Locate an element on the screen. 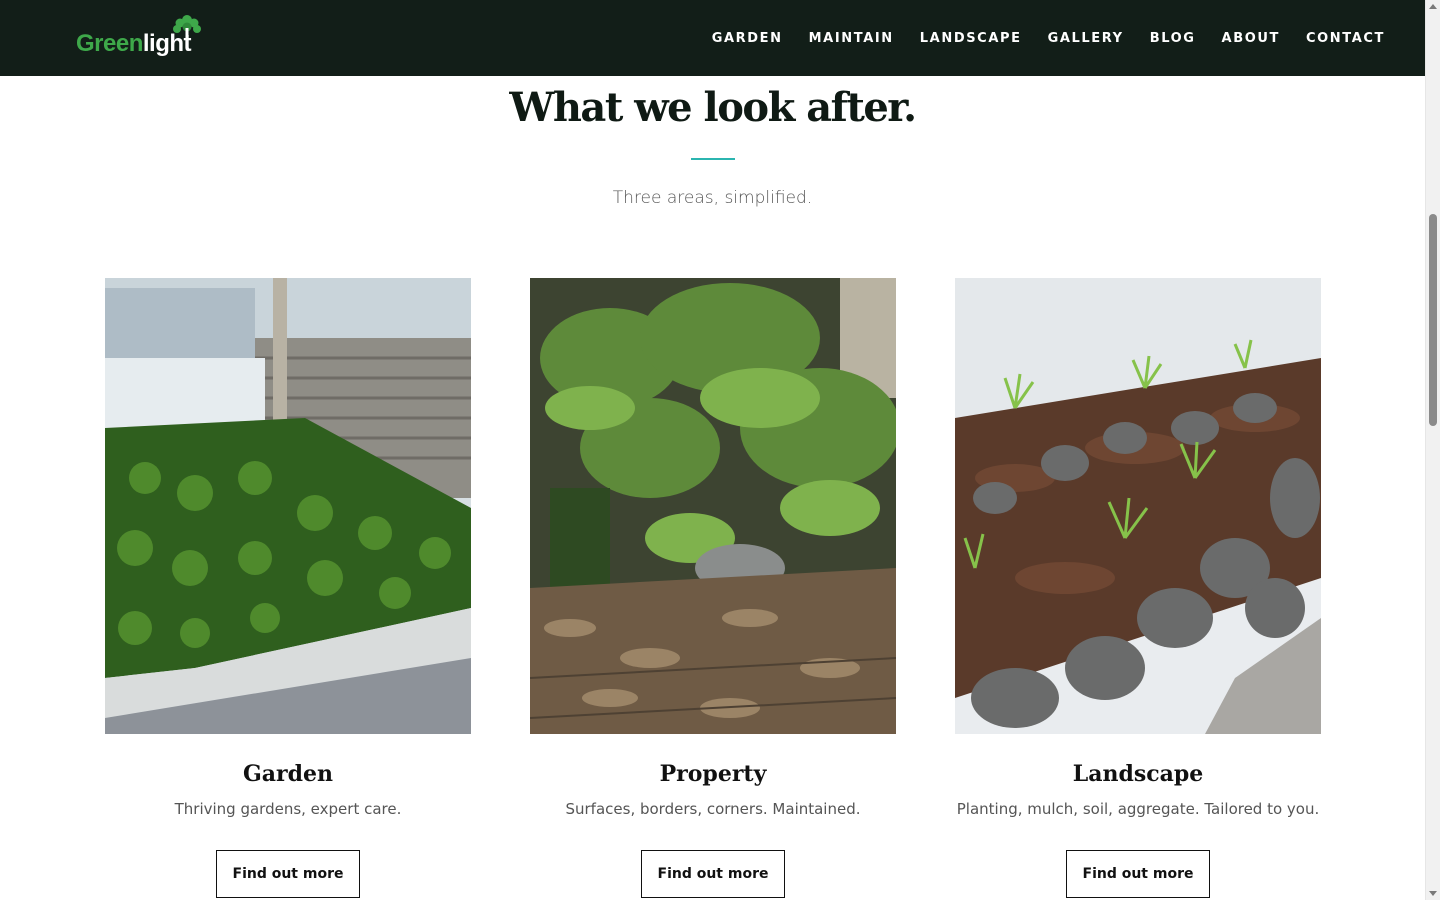 The image size is (1440, 900). nav-item-garden: GARDEN is located at coordinates (747, 38).